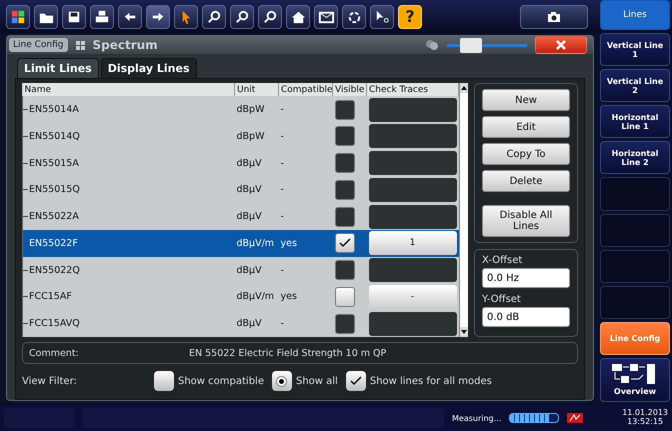 Image resolution: width=672 pixels, height=431 pixels. Describe the element at coordinates (50, 381) in the screenshot. I see `filter-label: View Filter:` at that location.